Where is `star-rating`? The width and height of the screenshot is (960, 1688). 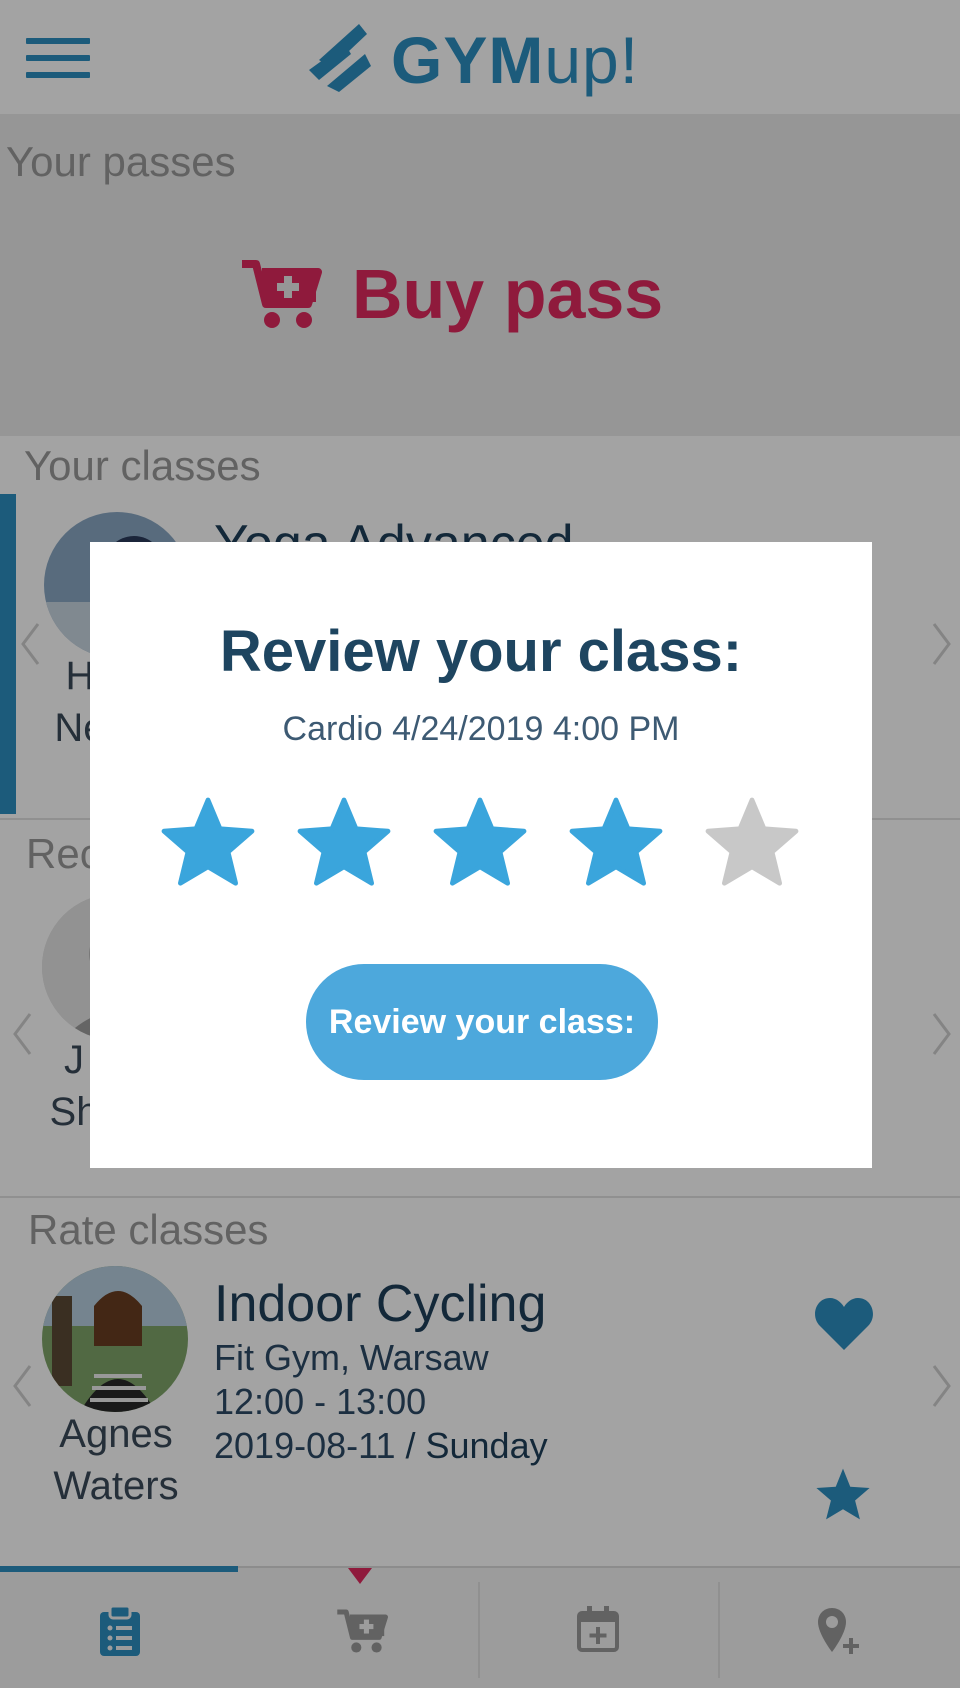
star-rating is located at coordinates (481, 844).